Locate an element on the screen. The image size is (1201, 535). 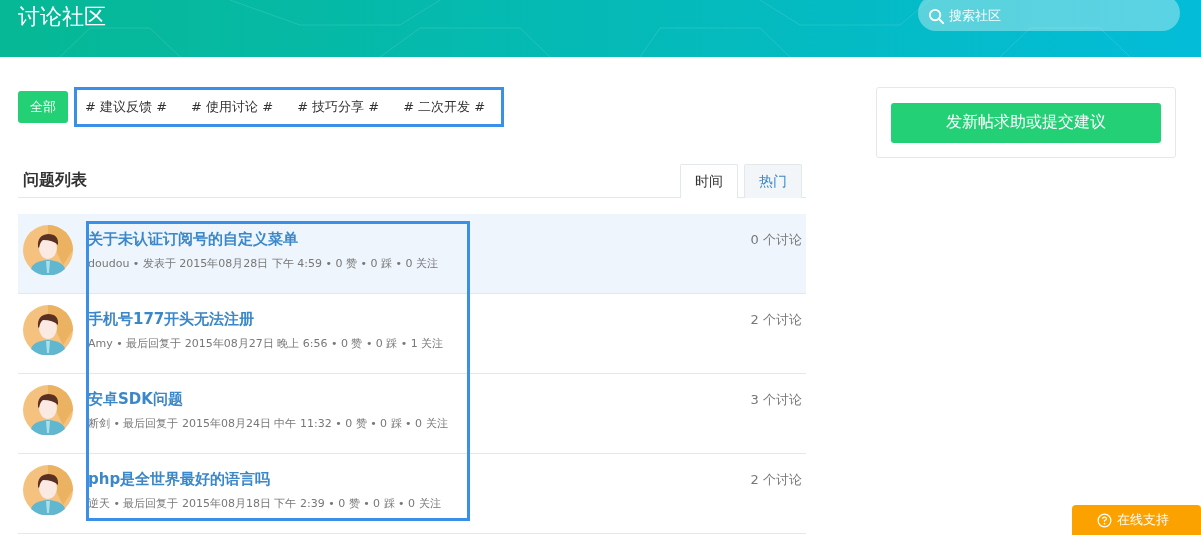
sort-tab: 热门 is located at coordinates (773, 181).